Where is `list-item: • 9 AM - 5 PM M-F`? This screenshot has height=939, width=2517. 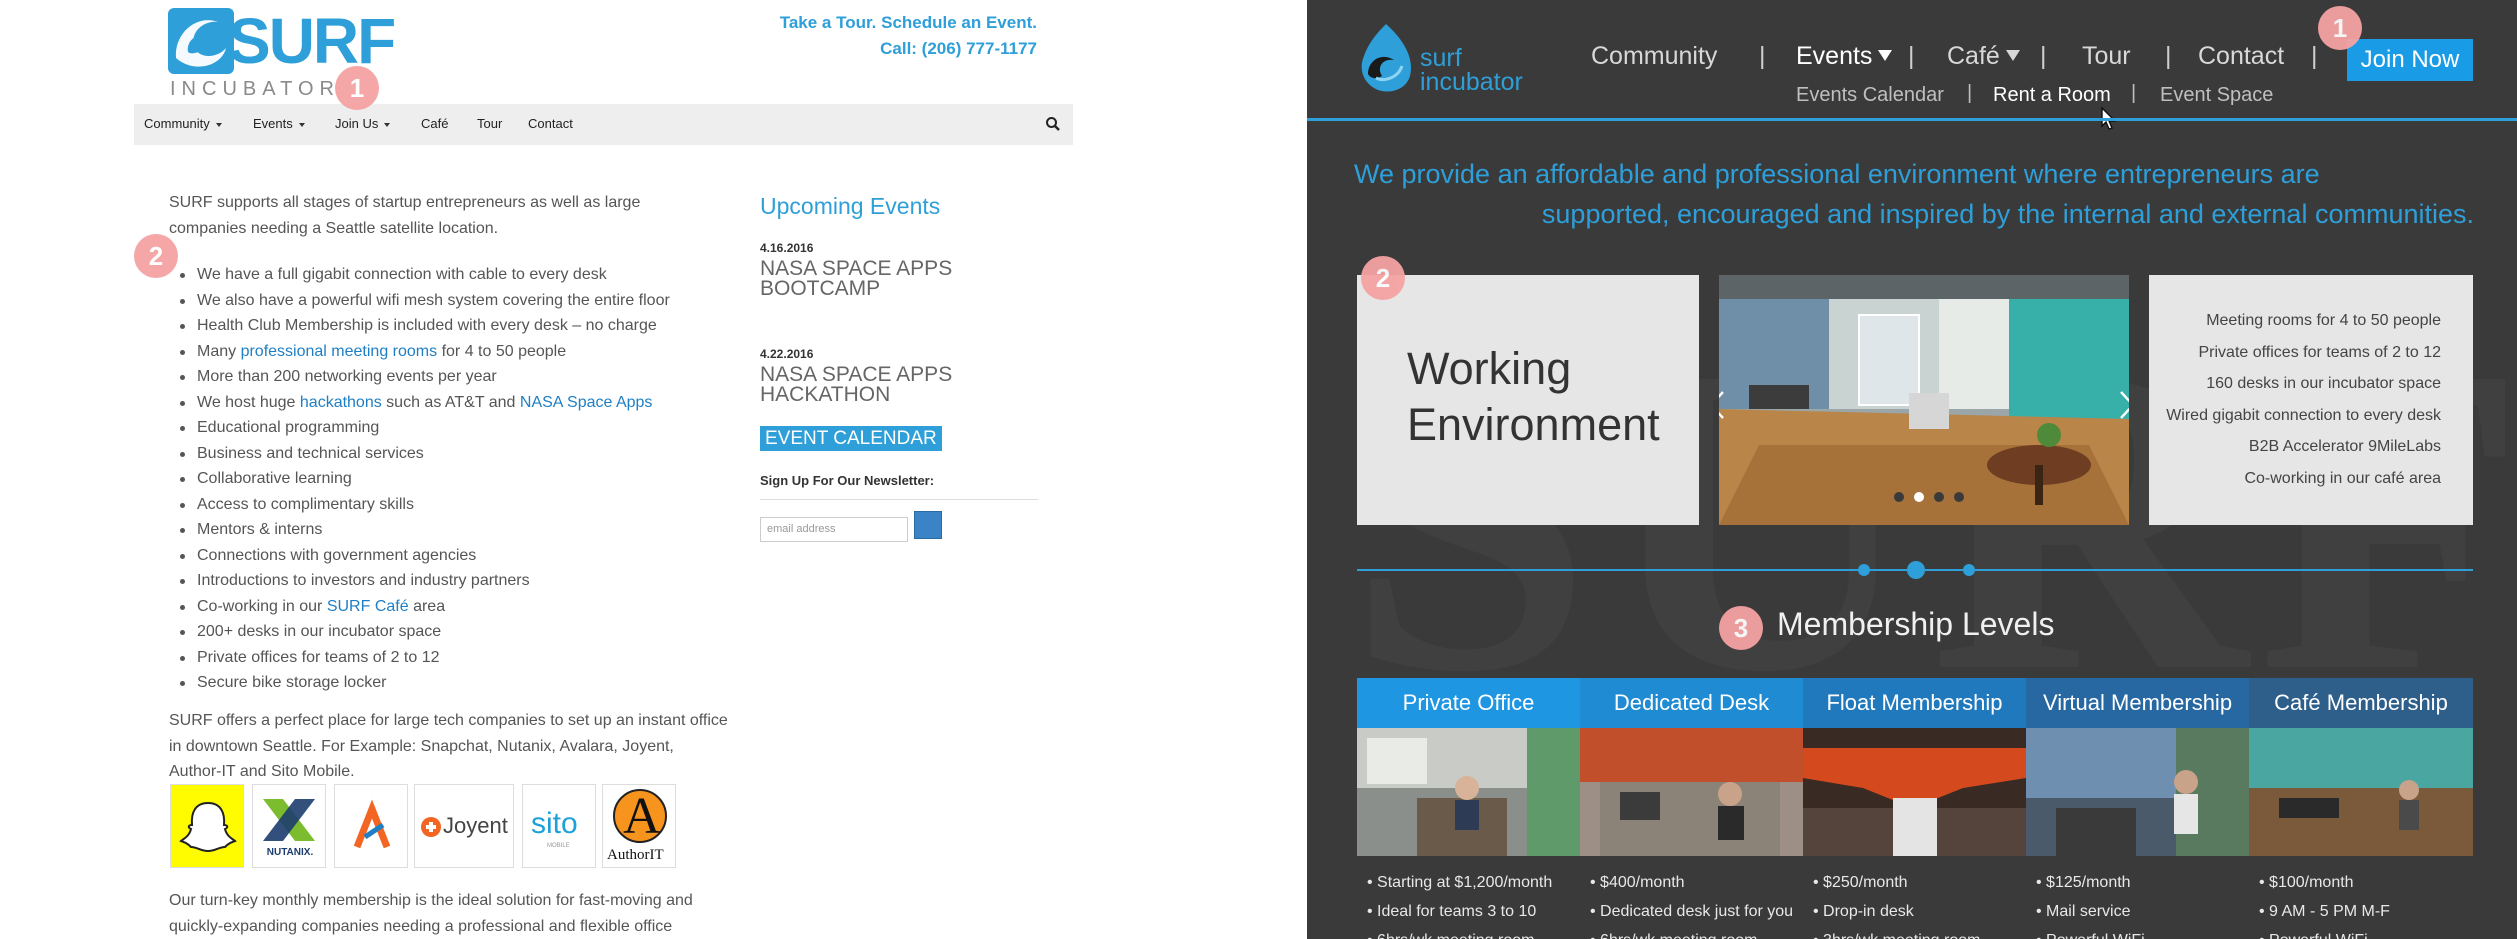
list-item: • 9 AM - 5 PM M-F is located at coordinates (2324, 911).